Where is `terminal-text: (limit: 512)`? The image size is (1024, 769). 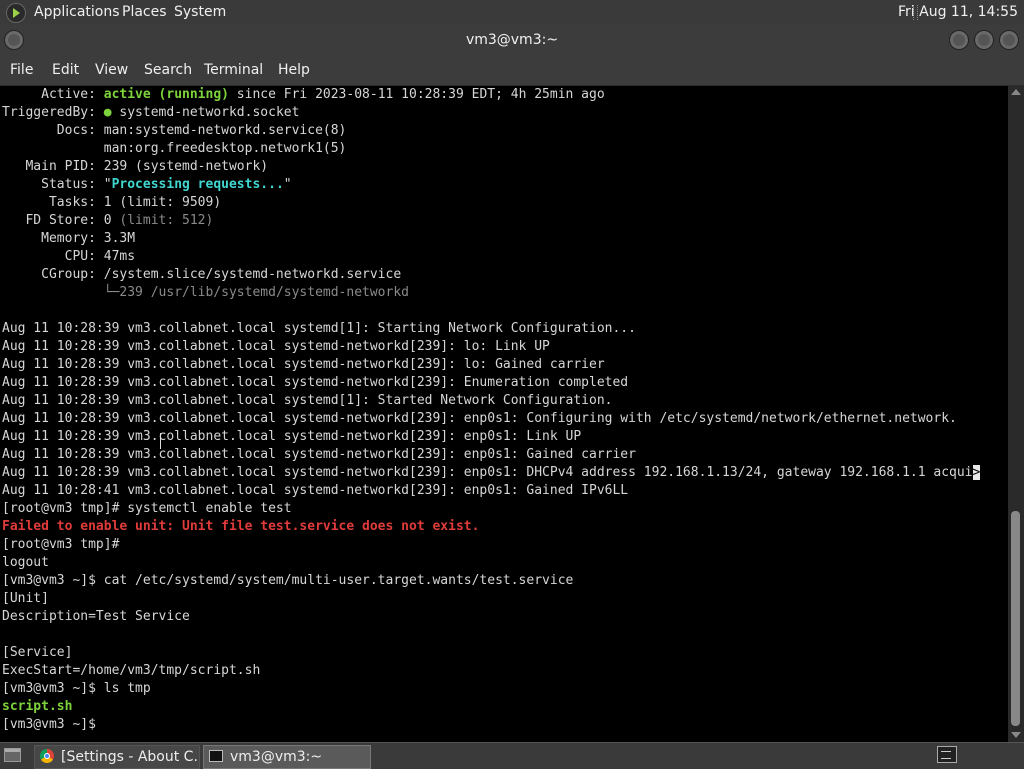 terminal-text: (limit: 512) is located at coordinates (166, 220).